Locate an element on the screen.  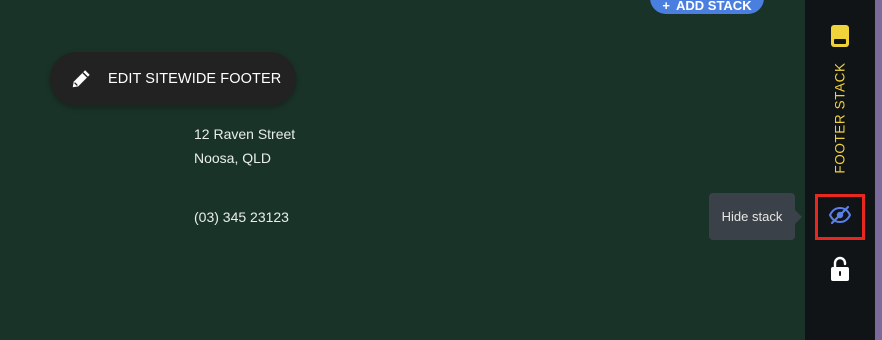
add-stack-label: ADD STACK is located at coordinates (714, 6).